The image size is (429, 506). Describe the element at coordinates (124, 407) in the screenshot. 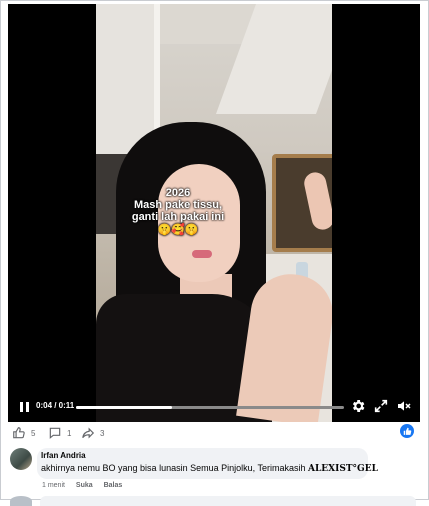

I see `progress-fill` at that location.